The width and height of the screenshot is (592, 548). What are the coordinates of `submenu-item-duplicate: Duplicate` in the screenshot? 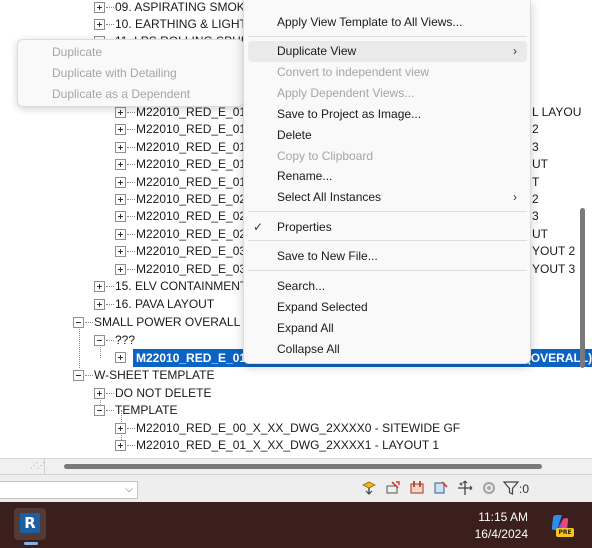 It's located at (77, 52).